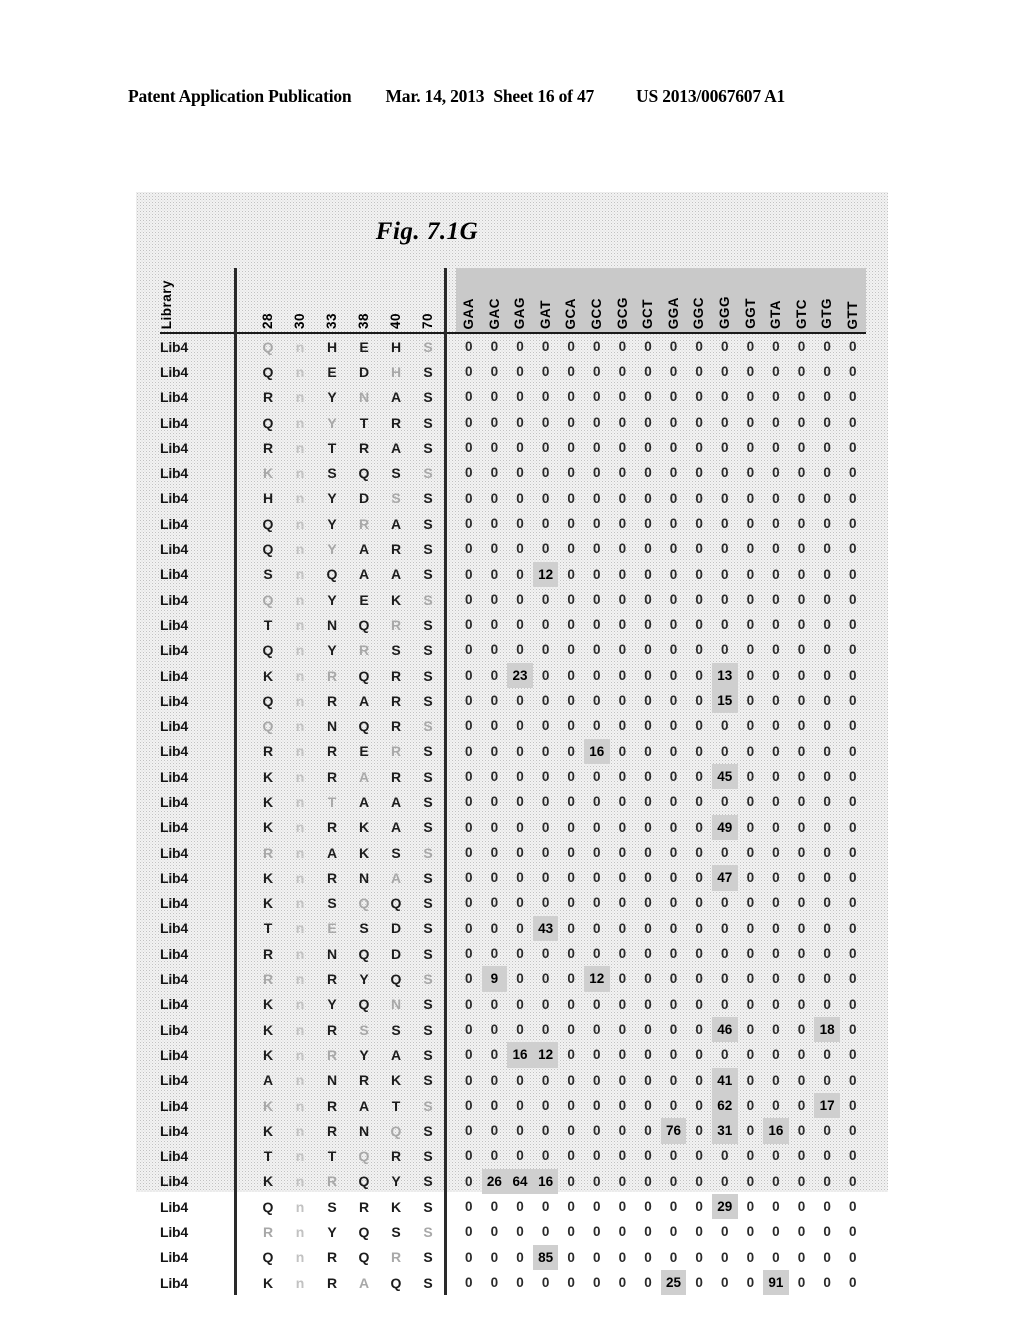  What do you see at coordinates (724, 1105) in the screenshot?
I see `cell-count-GGG: 62` at bounding box center [724, 1105].